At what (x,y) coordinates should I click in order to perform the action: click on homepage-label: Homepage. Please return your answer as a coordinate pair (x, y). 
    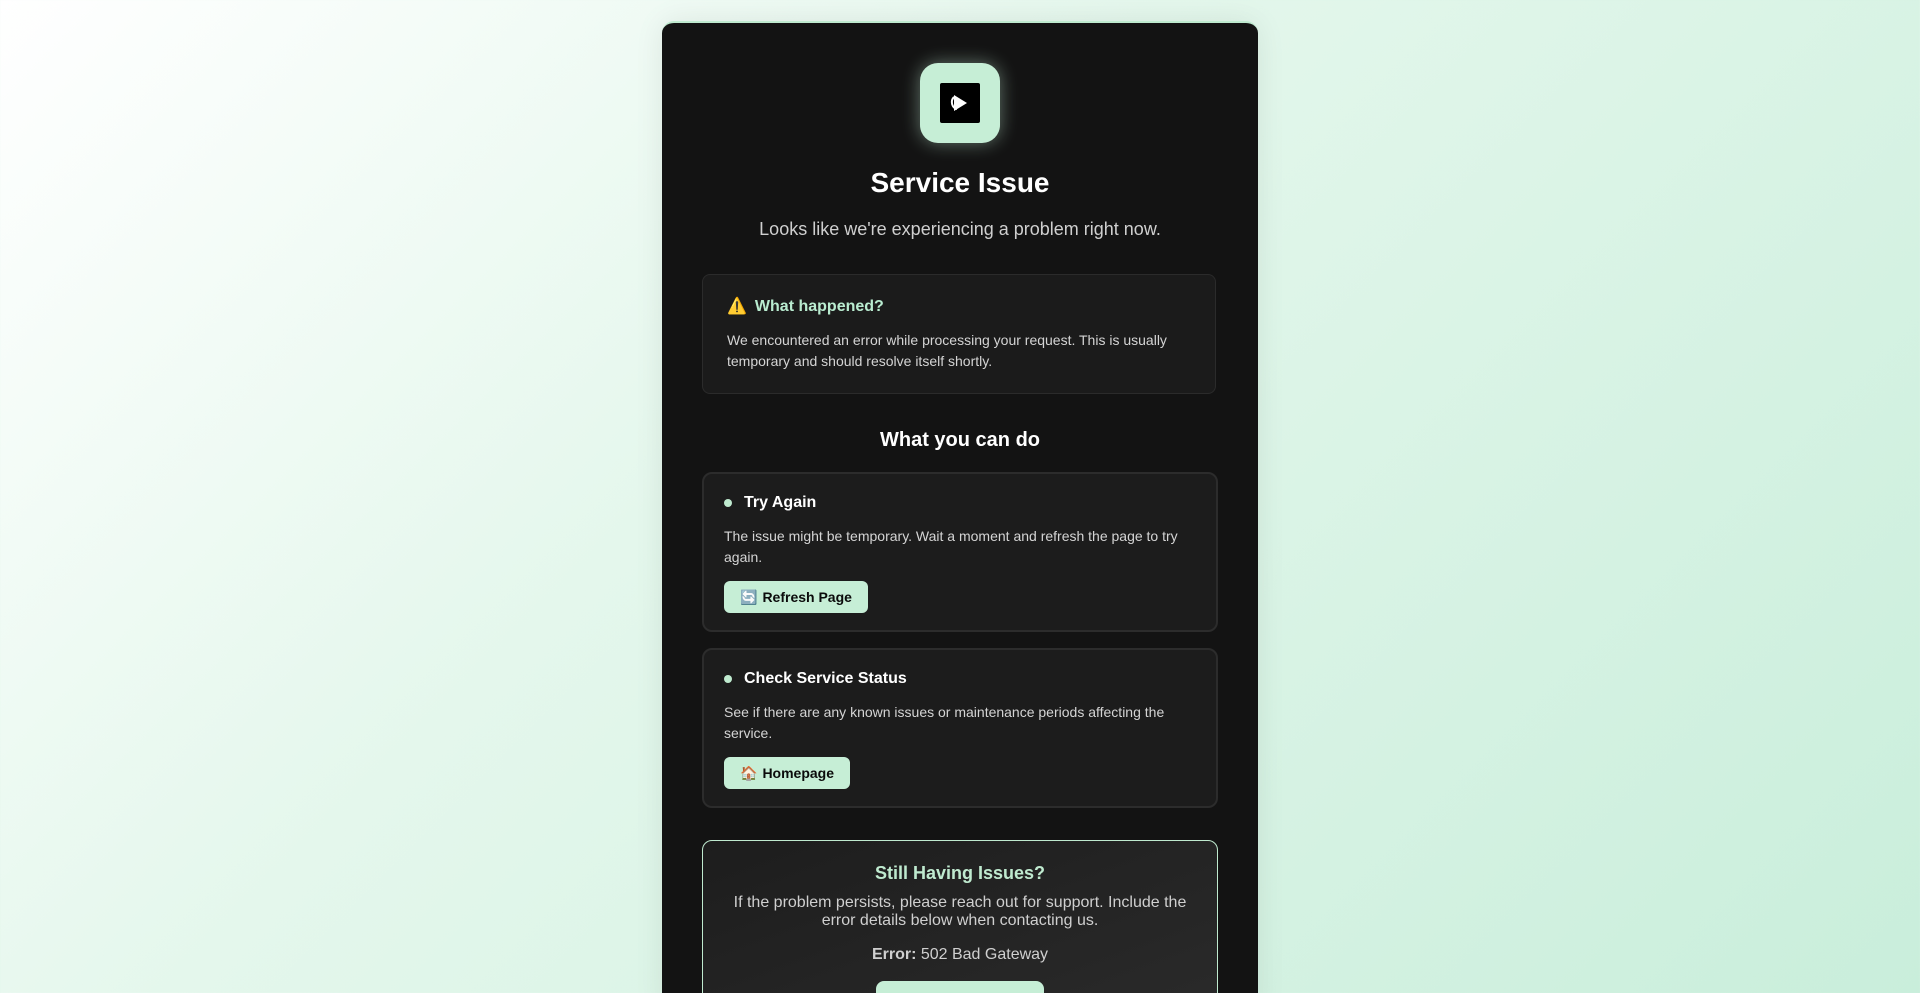
    Looking at the image, I should click on (798, 773).